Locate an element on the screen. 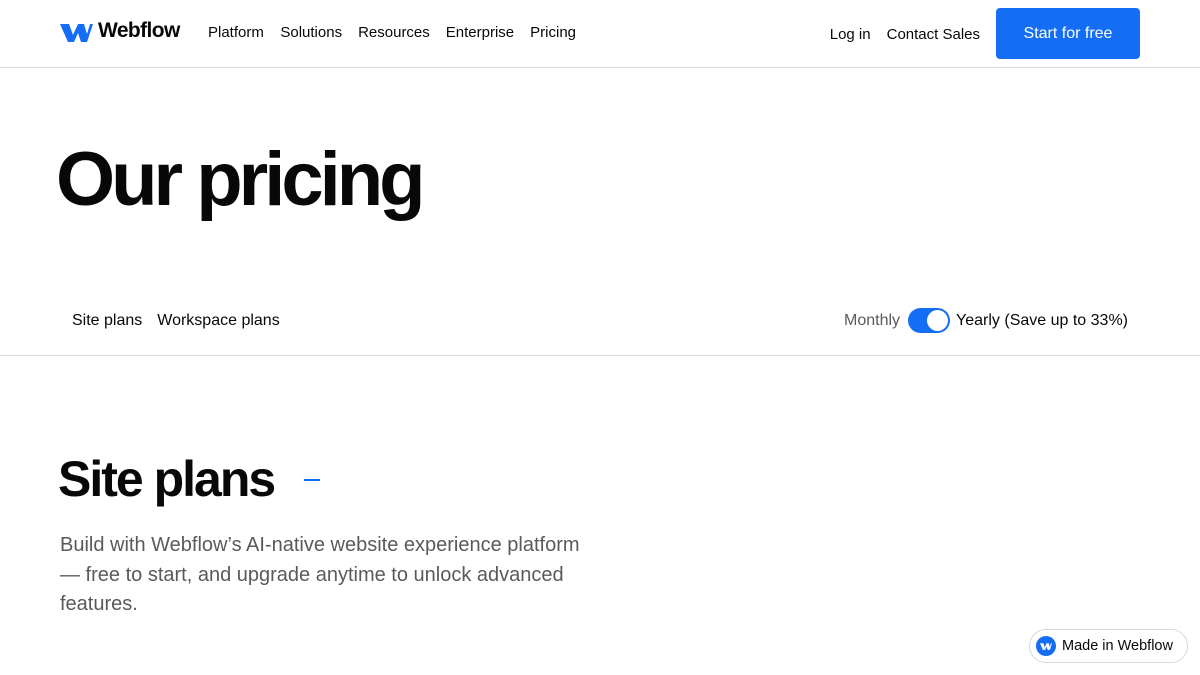 The width and height of the screenshot is (1200, 675). logo-wordmark: Webflow is located at coordinates (139, 30).